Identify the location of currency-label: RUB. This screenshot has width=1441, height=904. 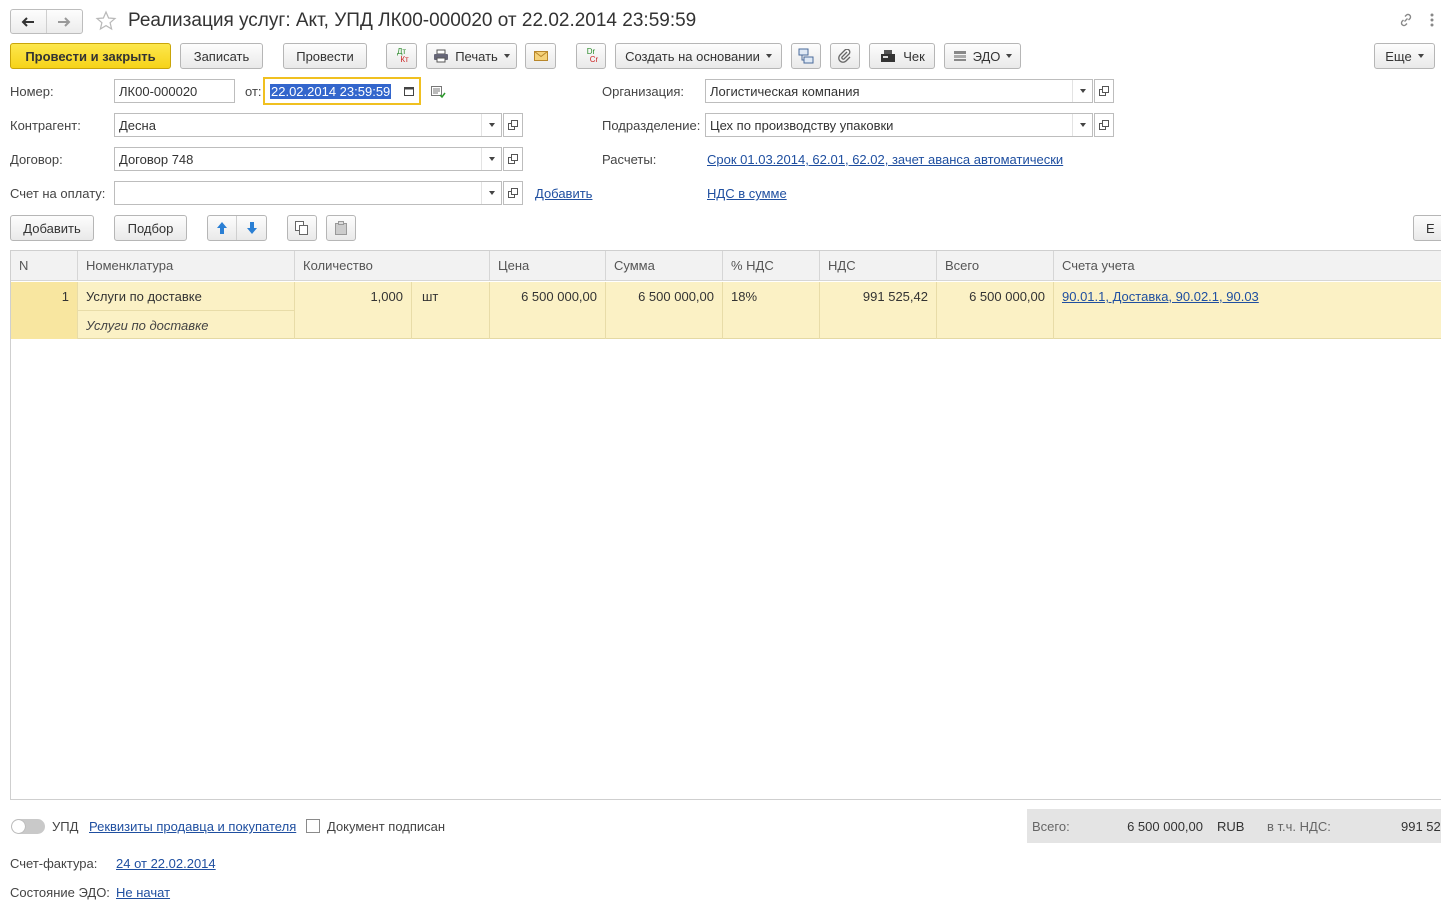
(1231, 826).